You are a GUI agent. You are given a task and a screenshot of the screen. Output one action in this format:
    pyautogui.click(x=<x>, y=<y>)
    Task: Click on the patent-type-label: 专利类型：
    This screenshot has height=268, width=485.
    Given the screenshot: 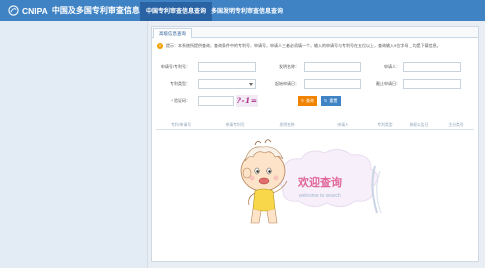 What is the action you would take?
    pyautogui.click(x=180, y=83)
    